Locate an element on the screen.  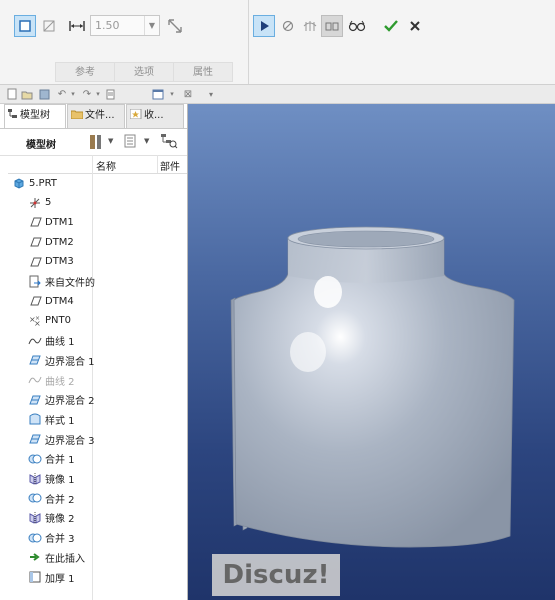
quick-access-toolbar: ↶ ▾ ↷ ▾ ▾ ⊠ ▾ is located at coordinates (277, 94).